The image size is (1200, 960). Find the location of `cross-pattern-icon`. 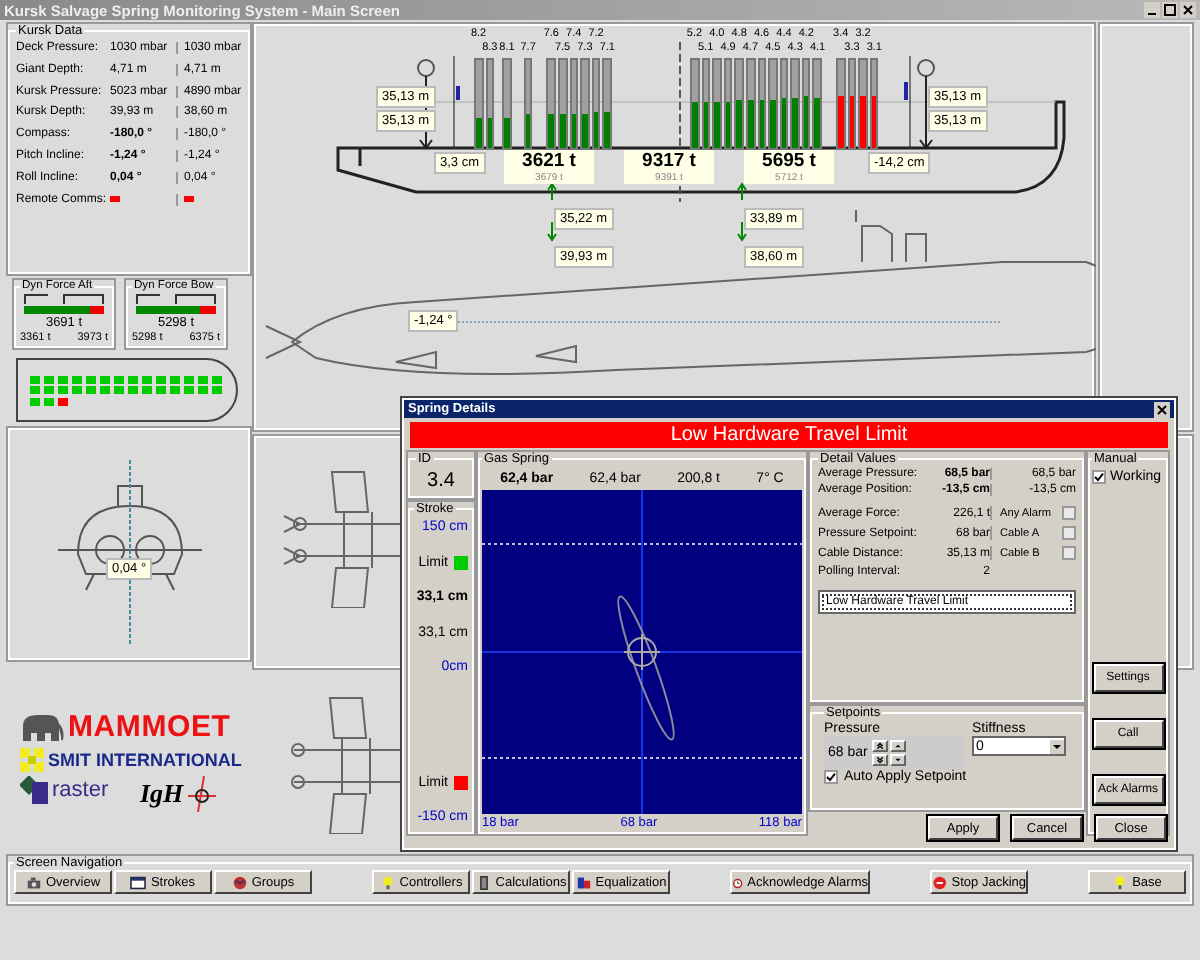

cross-pattern-icon is located at coordinates (32, 760).